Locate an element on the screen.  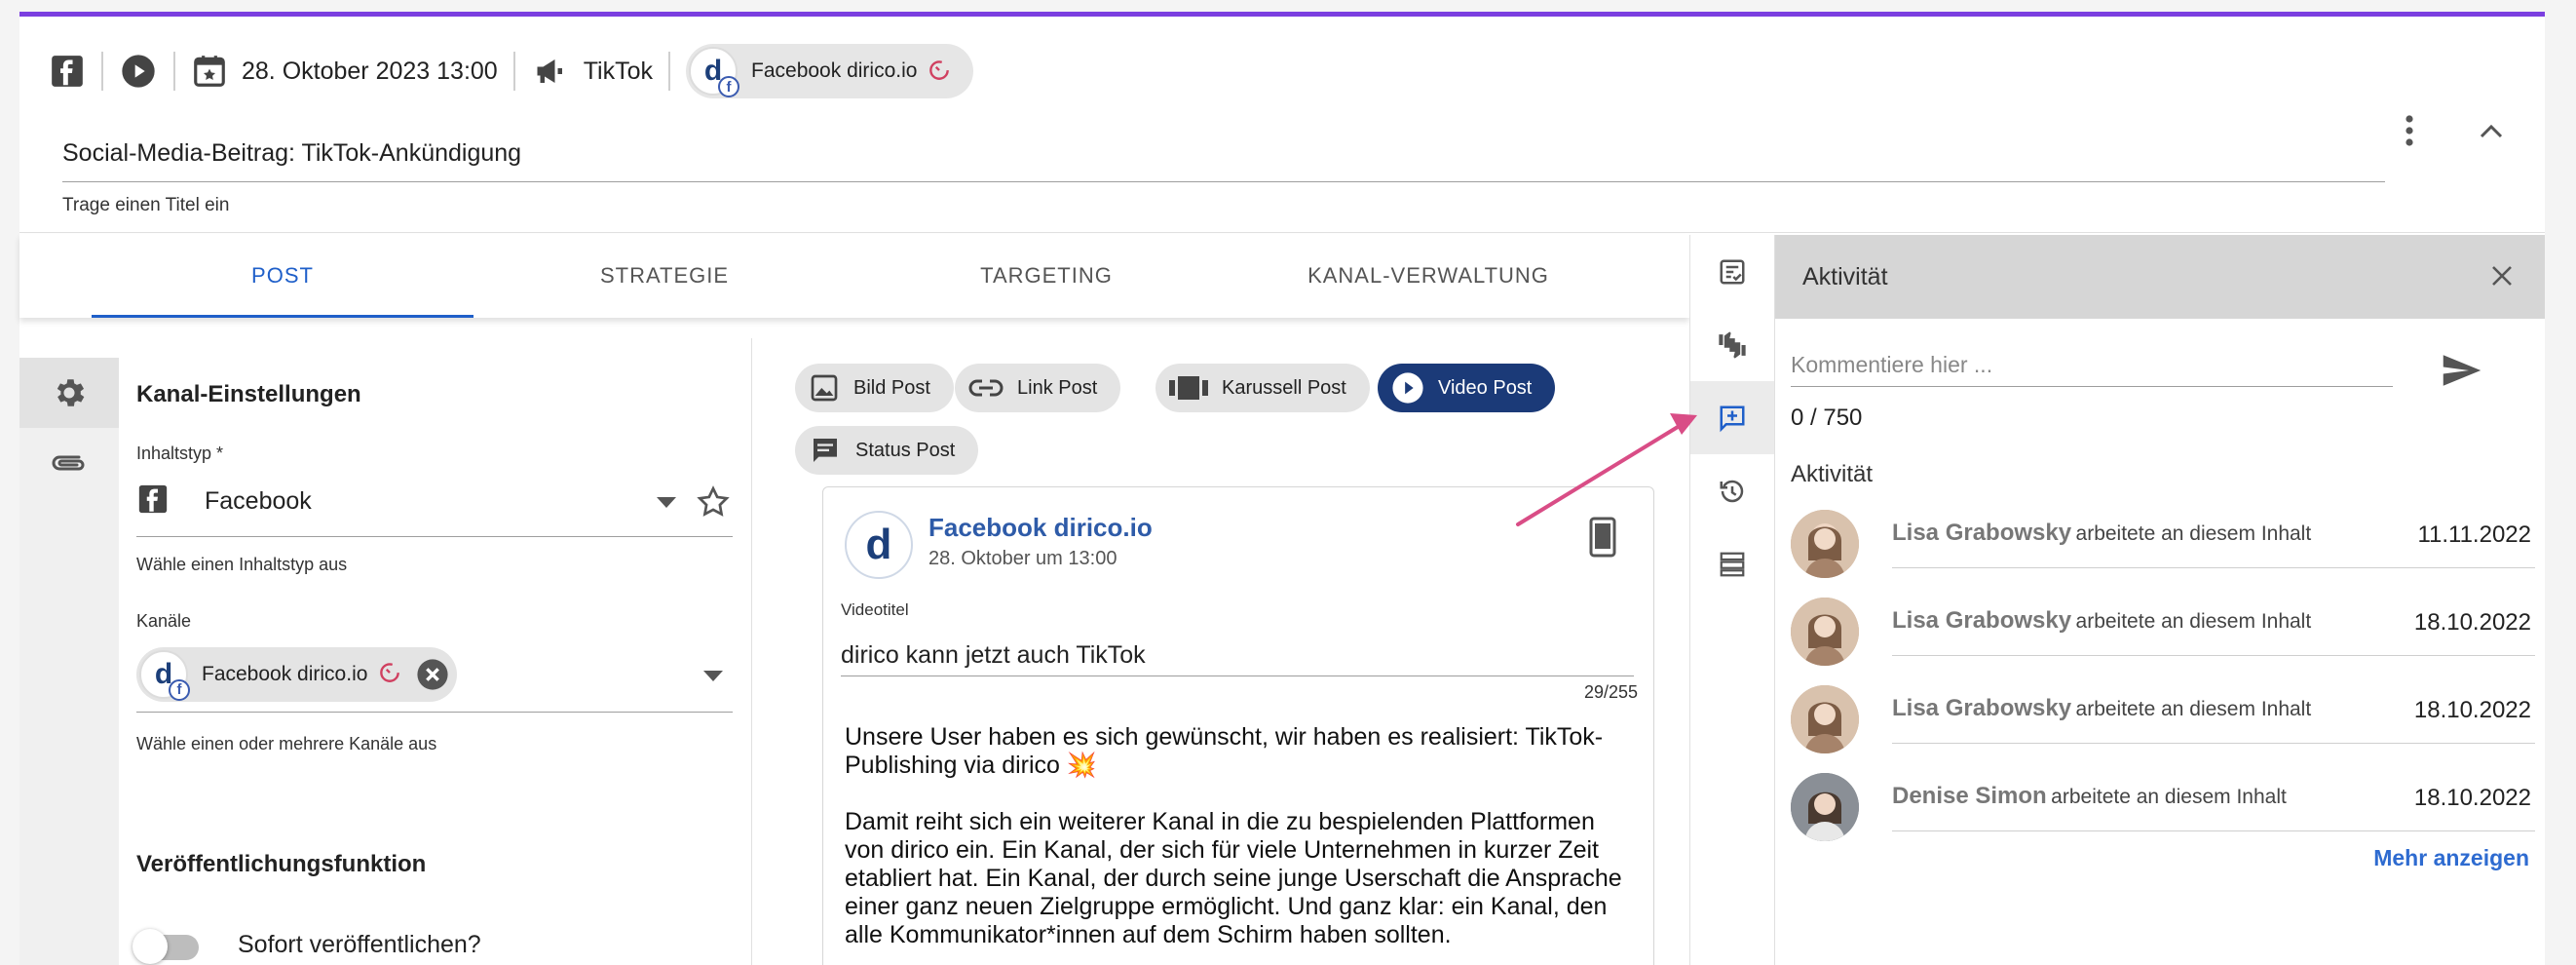
channels-select: df Facebook dirico.io is located at coordinates (434, 675).